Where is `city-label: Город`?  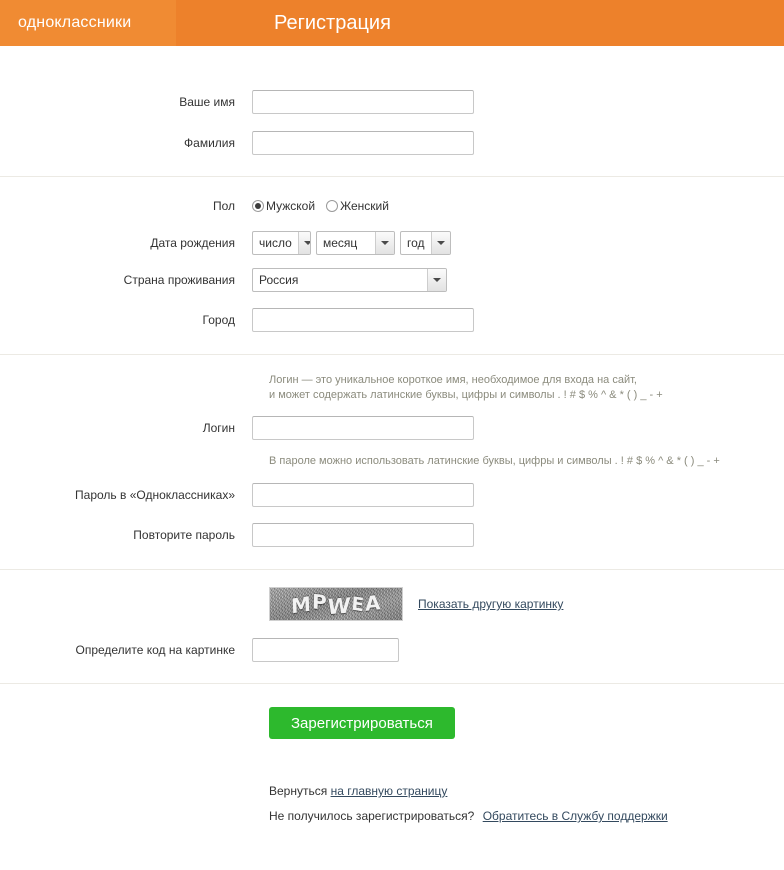 city-label: Город is located at coordinates (218, 320).